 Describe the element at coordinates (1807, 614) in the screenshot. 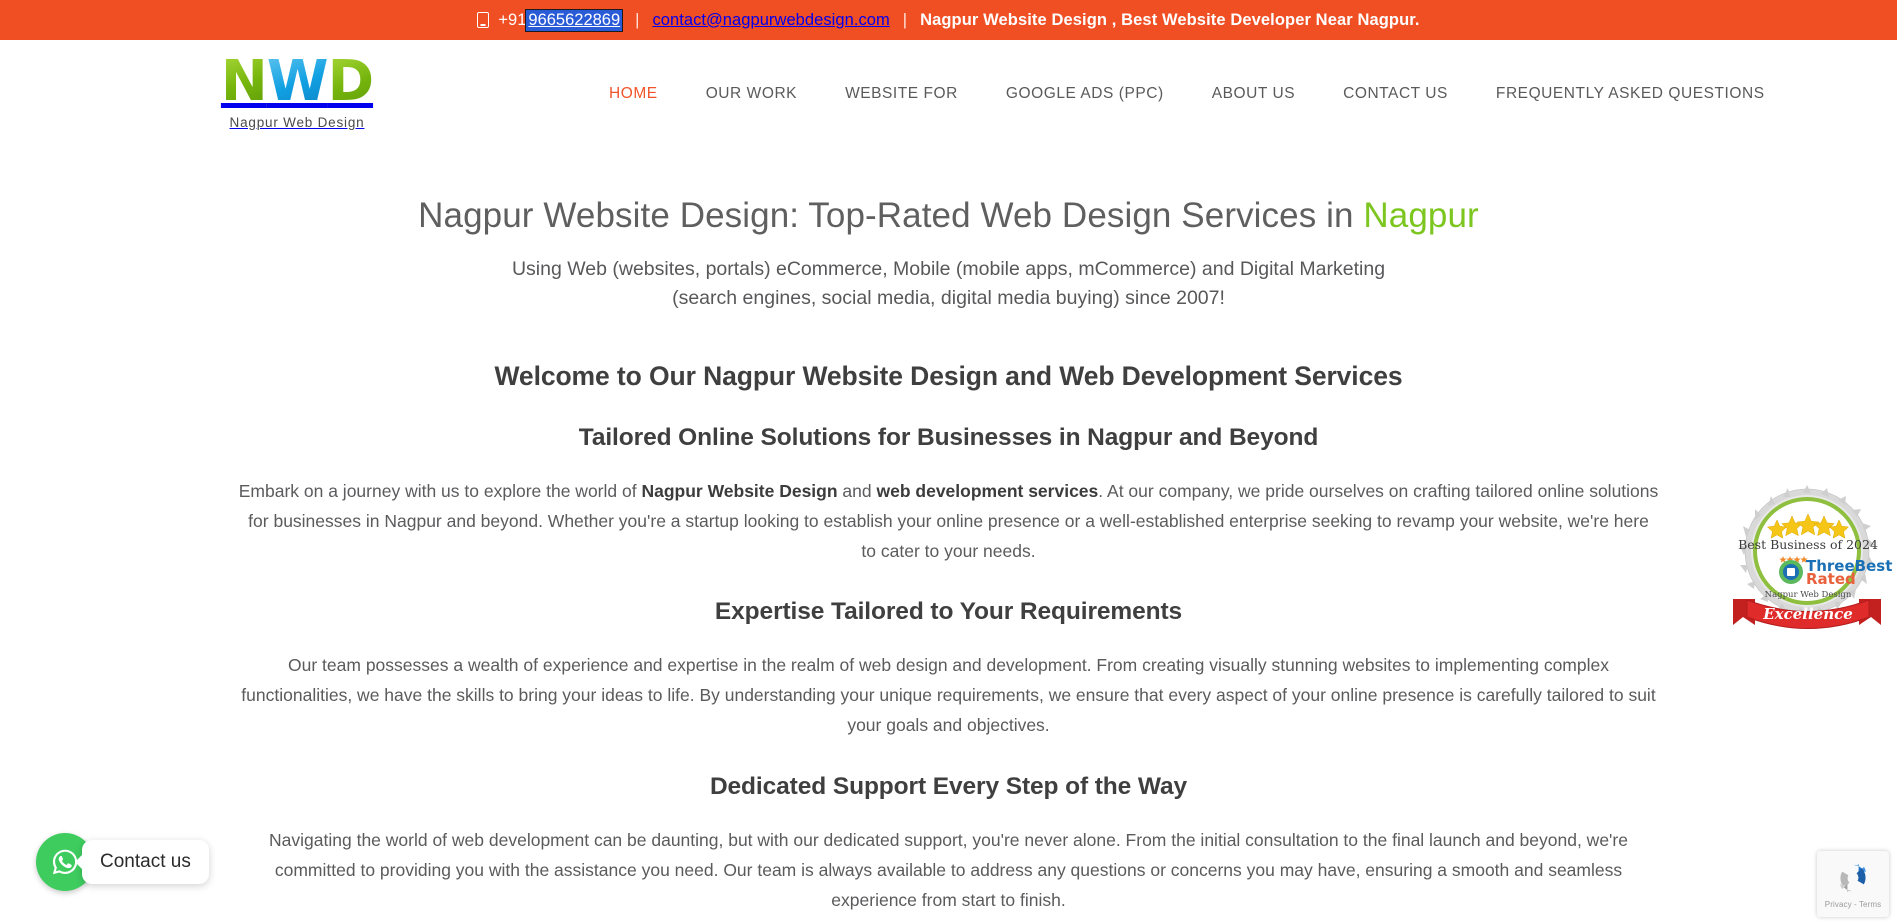

I see `badge-ribbon-text: Excellence` at that location.